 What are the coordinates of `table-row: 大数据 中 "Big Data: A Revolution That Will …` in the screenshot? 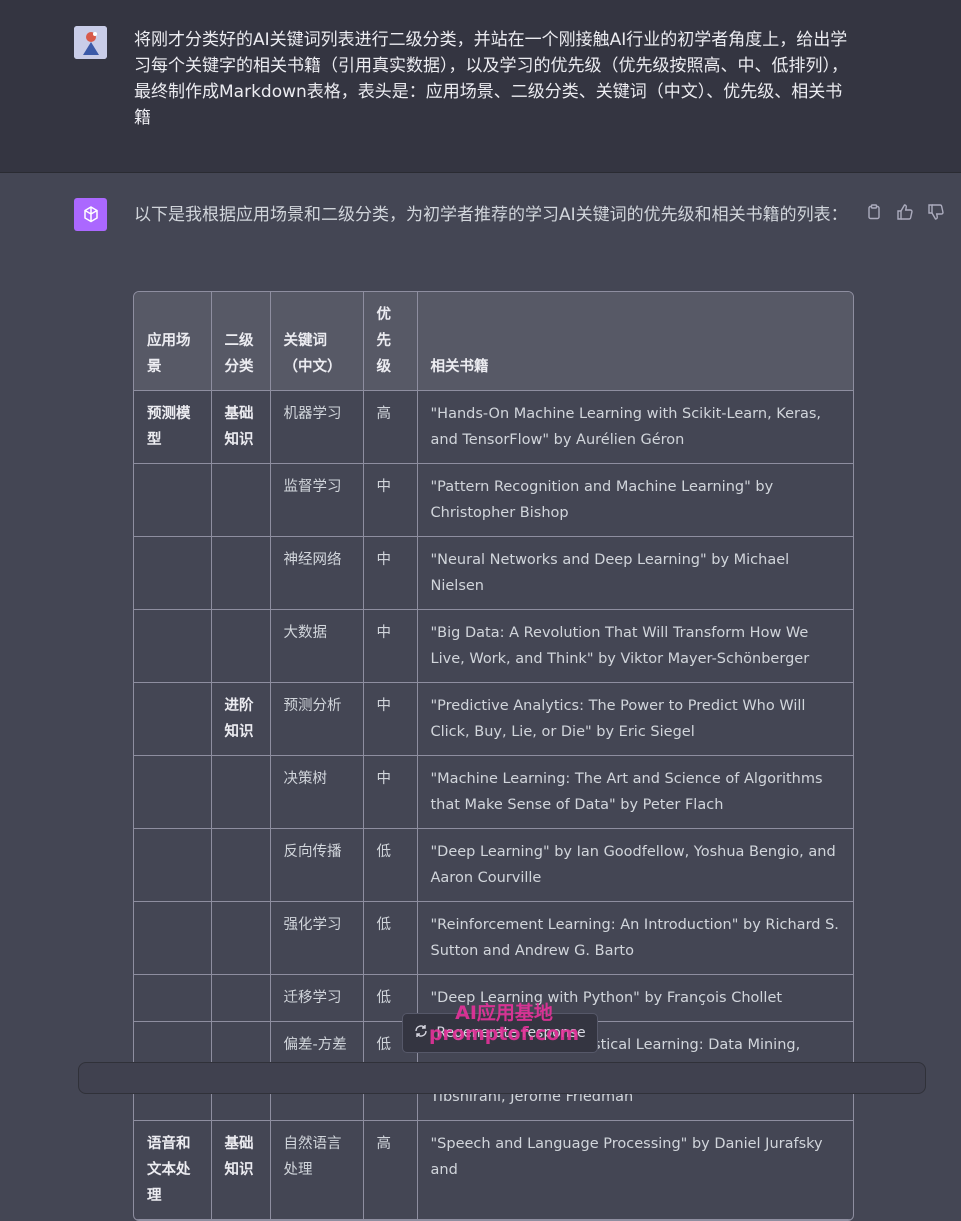 It's located at (493, 646).